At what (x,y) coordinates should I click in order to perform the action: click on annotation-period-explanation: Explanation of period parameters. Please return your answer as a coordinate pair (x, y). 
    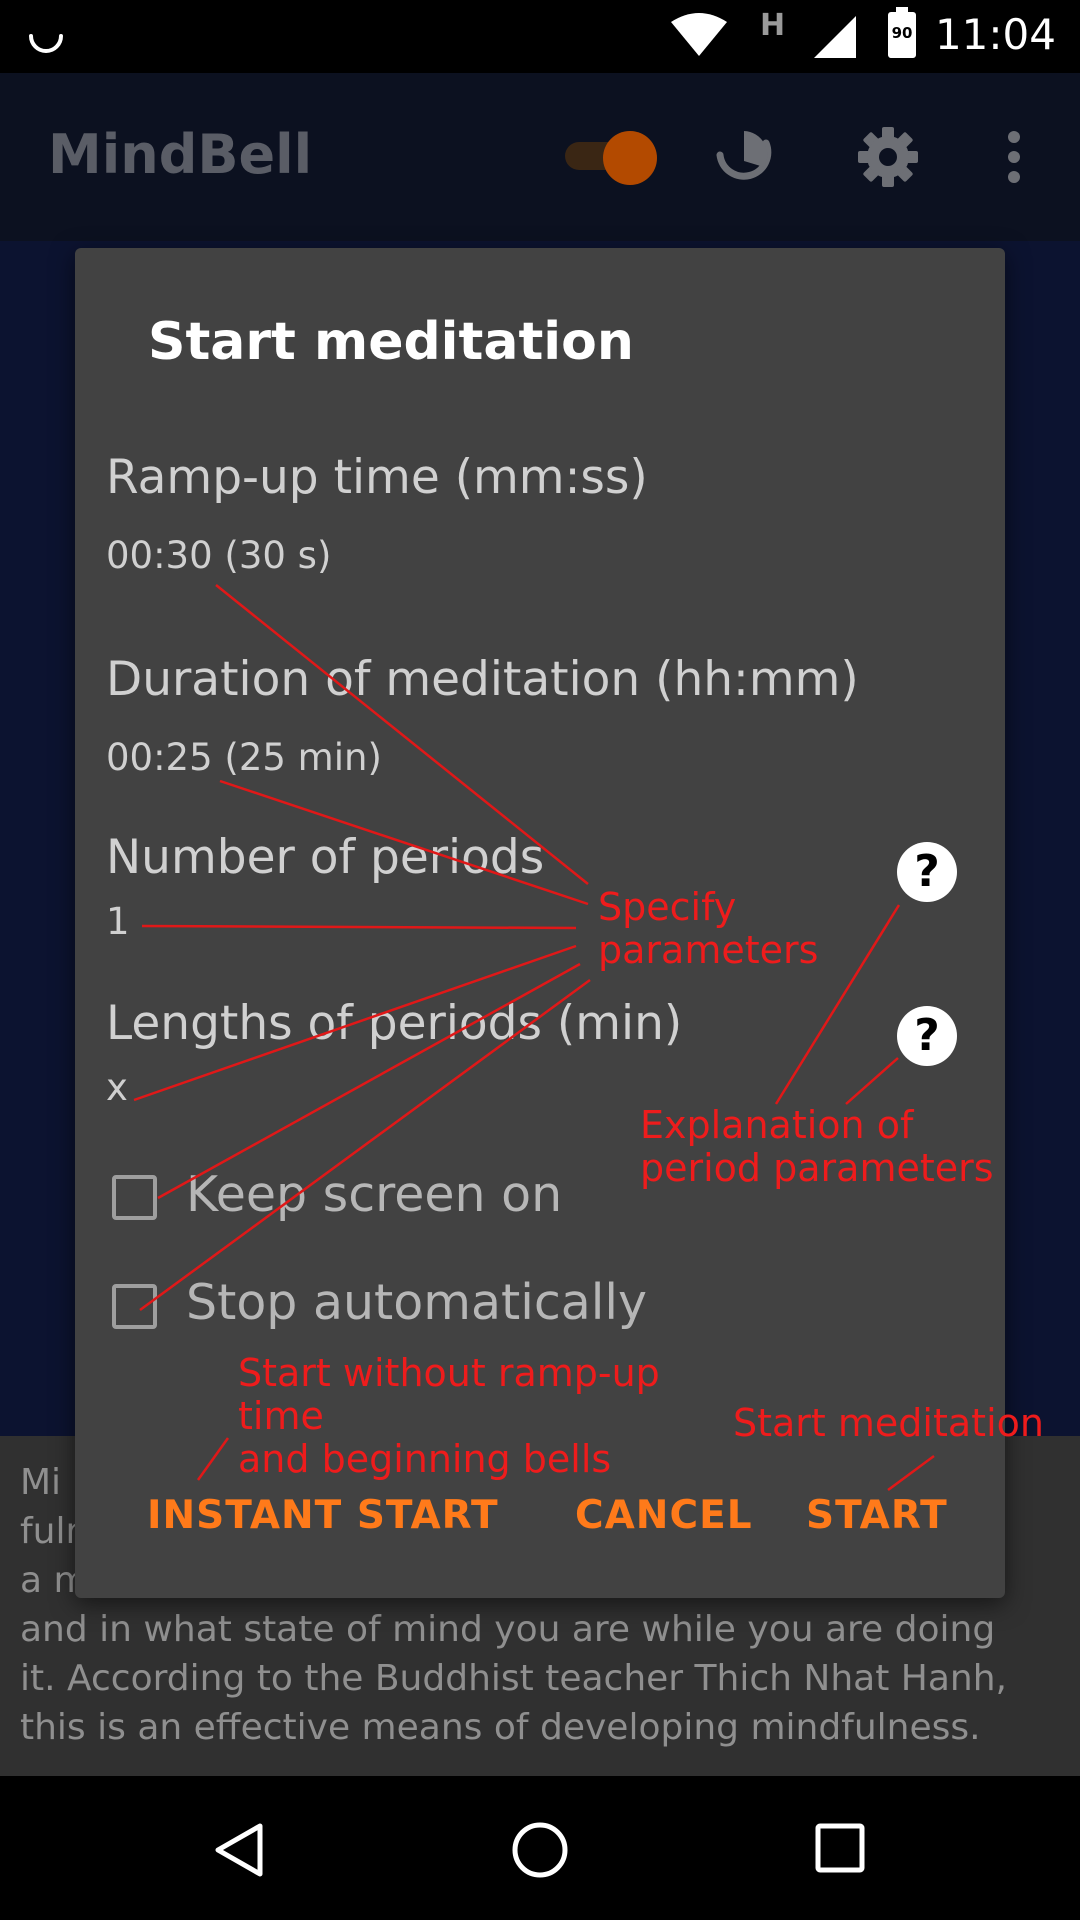
    Looking at the image, I should click on (817, 1146).